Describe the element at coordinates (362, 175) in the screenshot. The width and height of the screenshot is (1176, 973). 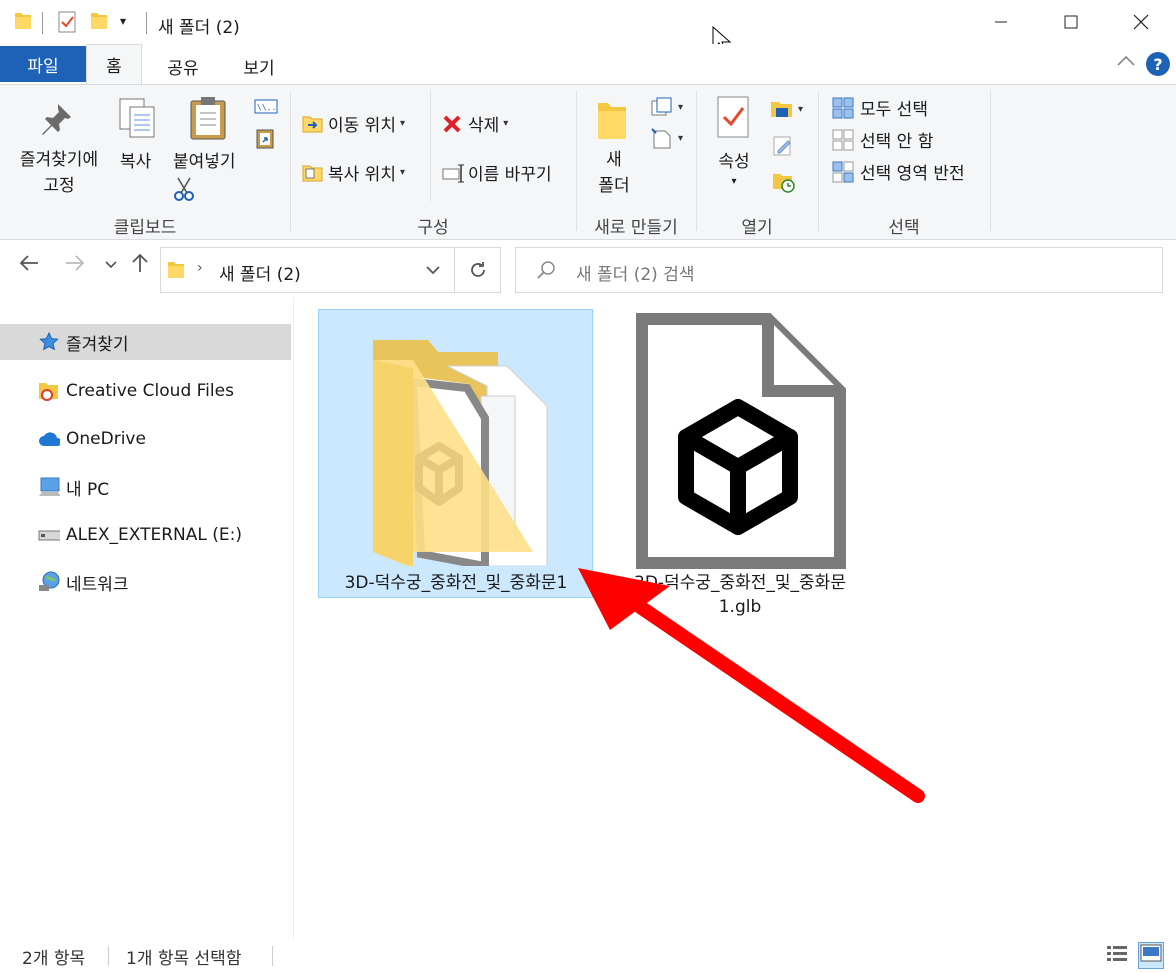
I see `copy-to-label: 복사 위치` at that location.